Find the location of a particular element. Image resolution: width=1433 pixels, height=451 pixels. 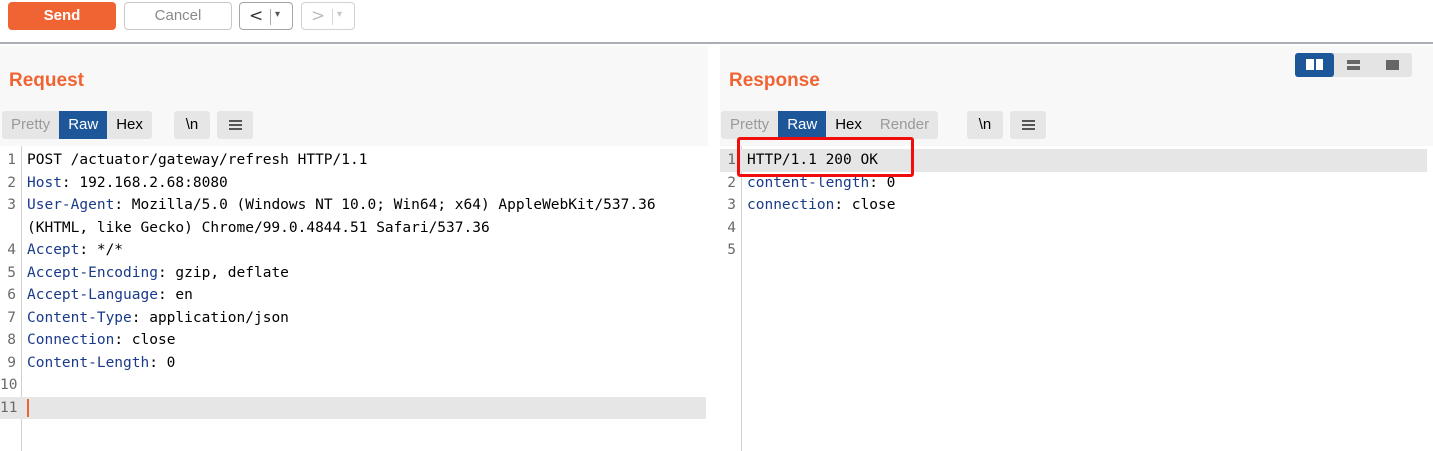

code-line: 1 POST /actuator/gateway/refresh HTTP/1.1 is located at coordinates (353, 160).